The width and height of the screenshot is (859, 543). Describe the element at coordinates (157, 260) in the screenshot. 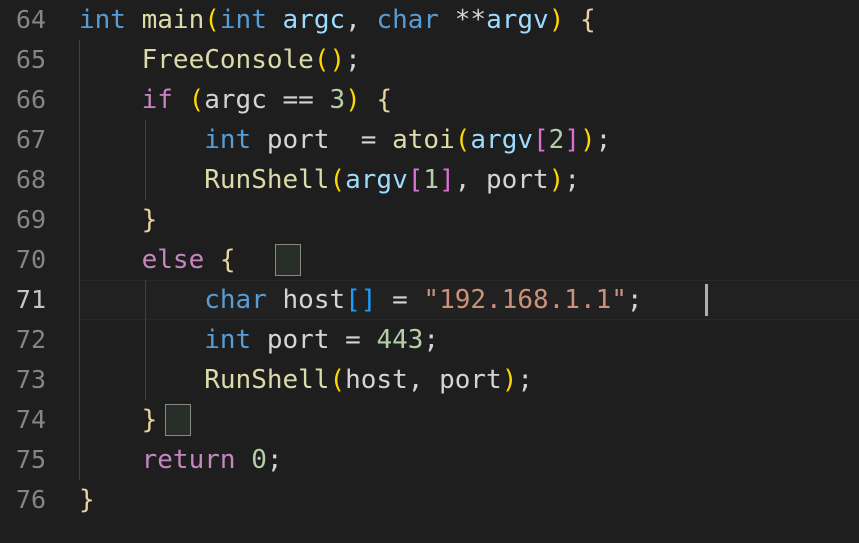

I see `code-text: else {` at that location.